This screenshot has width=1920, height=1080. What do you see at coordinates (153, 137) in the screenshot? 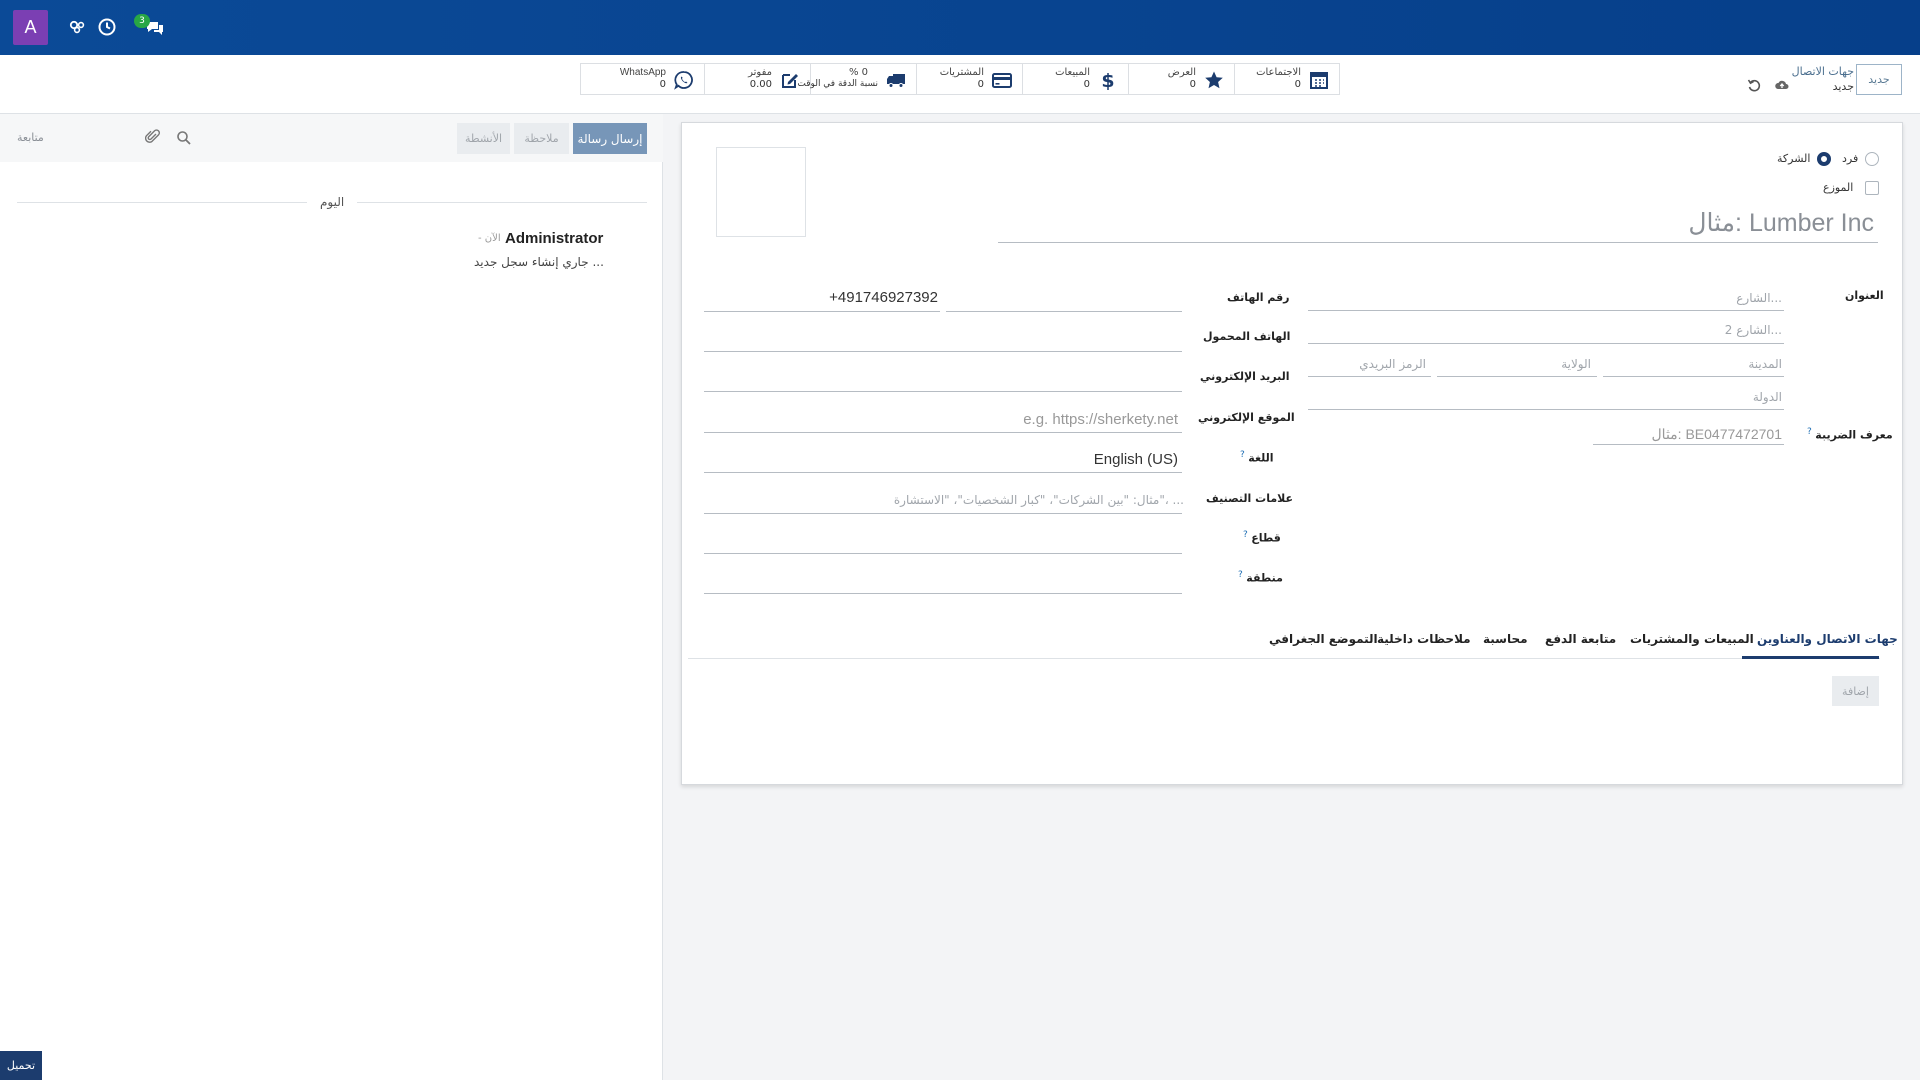
I see `paperclip-icon` at bounding box center [153, 137].